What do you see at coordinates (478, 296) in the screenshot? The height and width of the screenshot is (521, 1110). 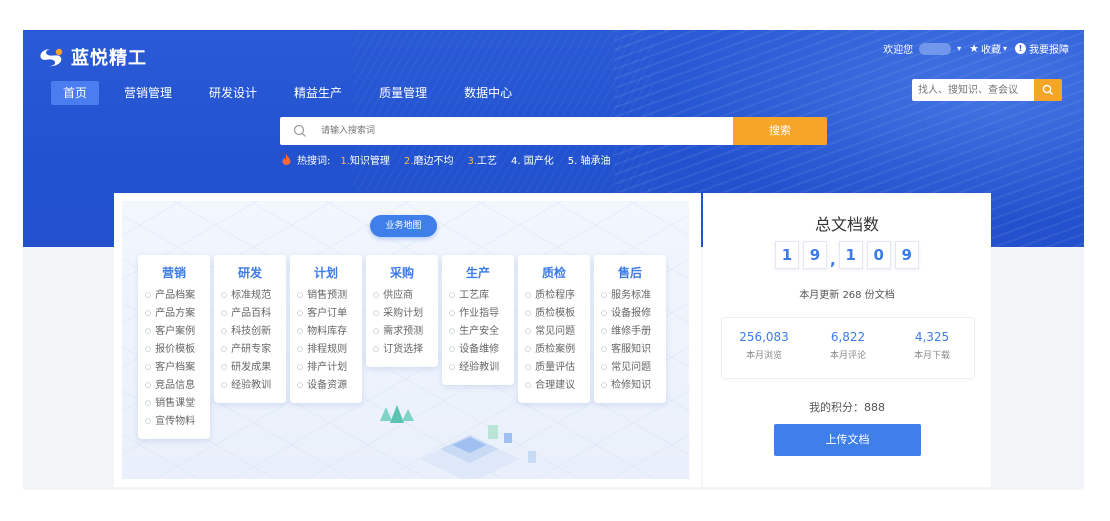 I see `category-link: 工艺库` at bounding box center [478, 296].